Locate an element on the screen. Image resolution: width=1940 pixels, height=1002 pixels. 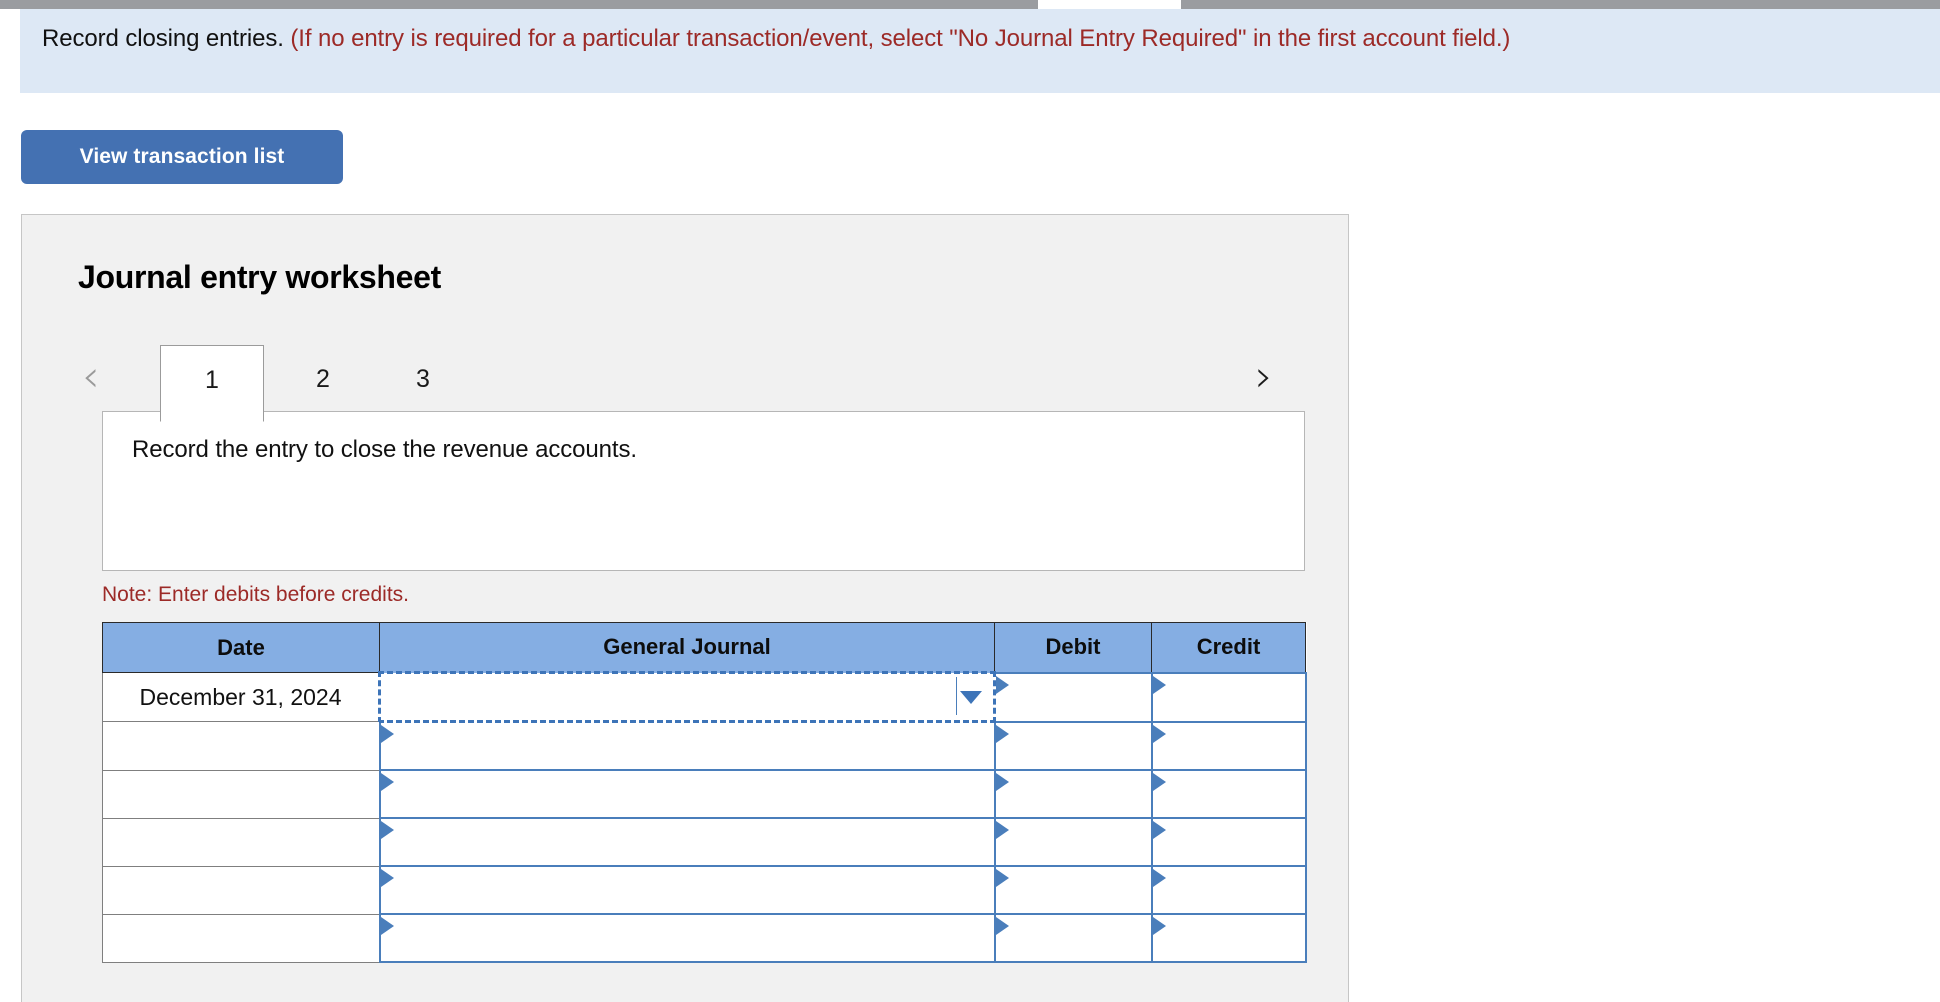
scrollbar-thumb is located at coordinates (1109, 4).